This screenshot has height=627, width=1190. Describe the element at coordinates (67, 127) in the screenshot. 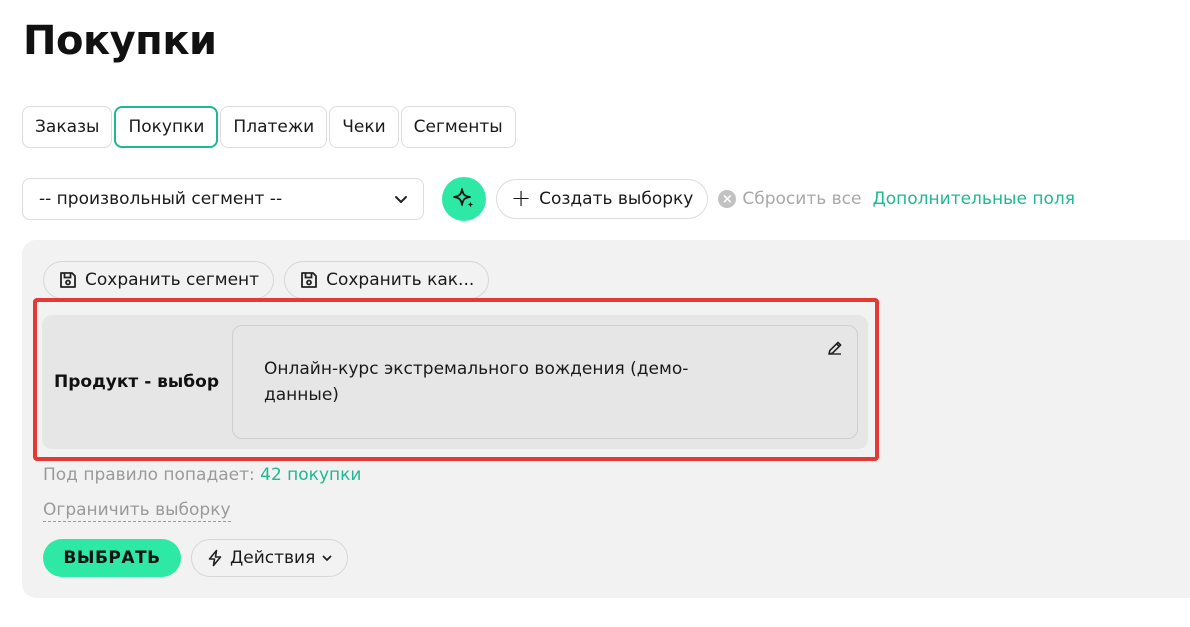

I see `tab-orders: Заказы` at that location.